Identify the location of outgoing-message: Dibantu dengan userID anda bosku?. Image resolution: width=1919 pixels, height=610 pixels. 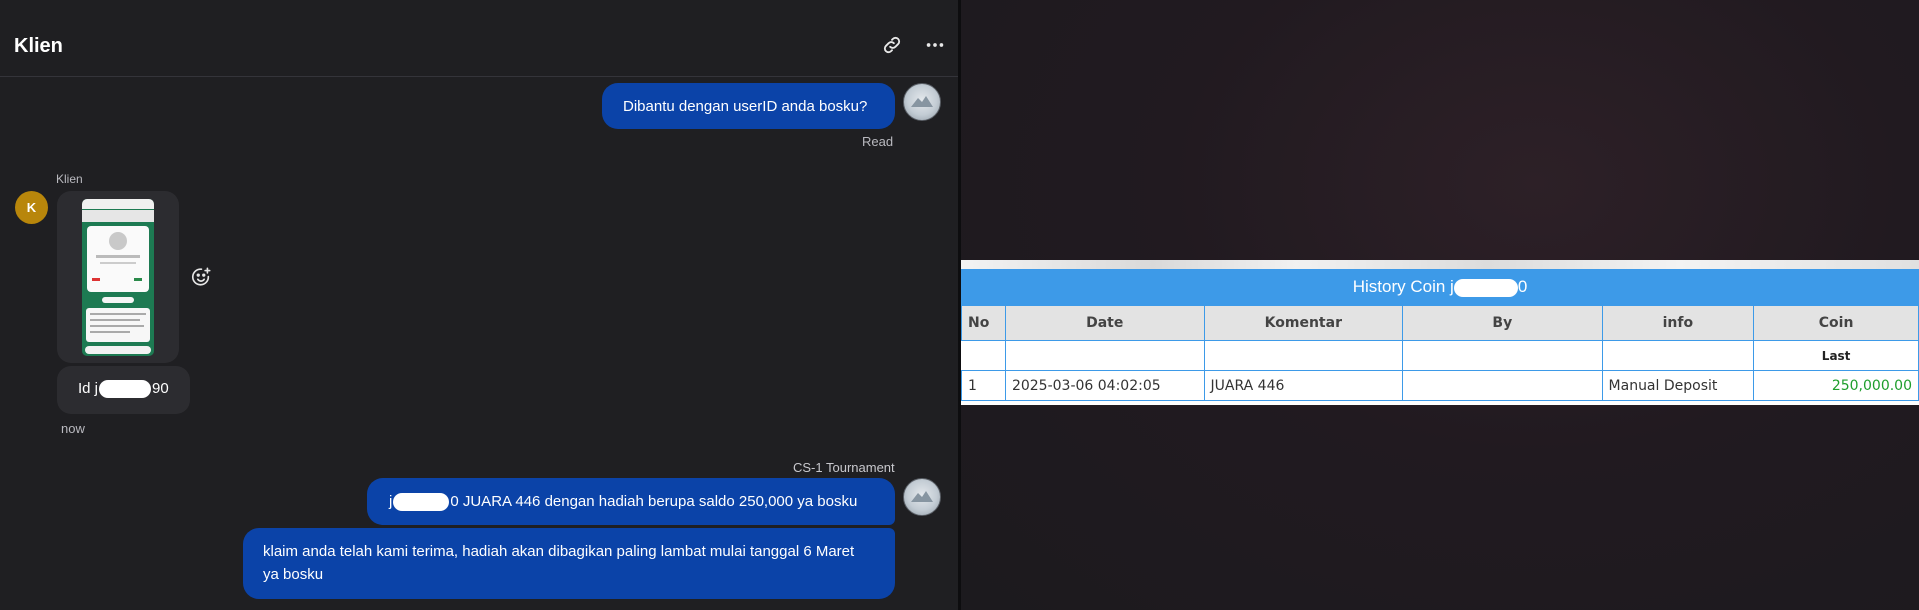
(748, 106).